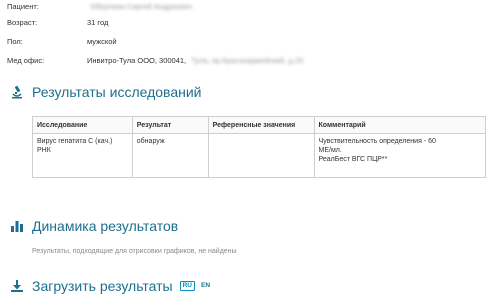 The image size is (500, 307). Describe the element at coordinates (17, 92) in the screenshot. I see `microscope-icon` at that location.